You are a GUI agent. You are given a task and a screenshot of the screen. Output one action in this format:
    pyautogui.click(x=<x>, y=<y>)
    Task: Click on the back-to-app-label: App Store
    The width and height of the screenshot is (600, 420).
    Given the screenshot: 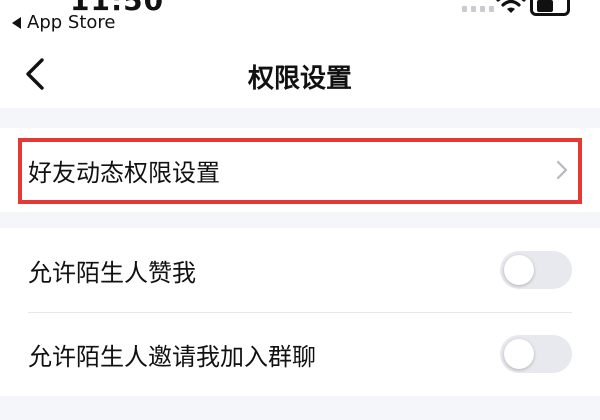 What is the action you would take?
    pyautogui.click(x=71, y=22)
    